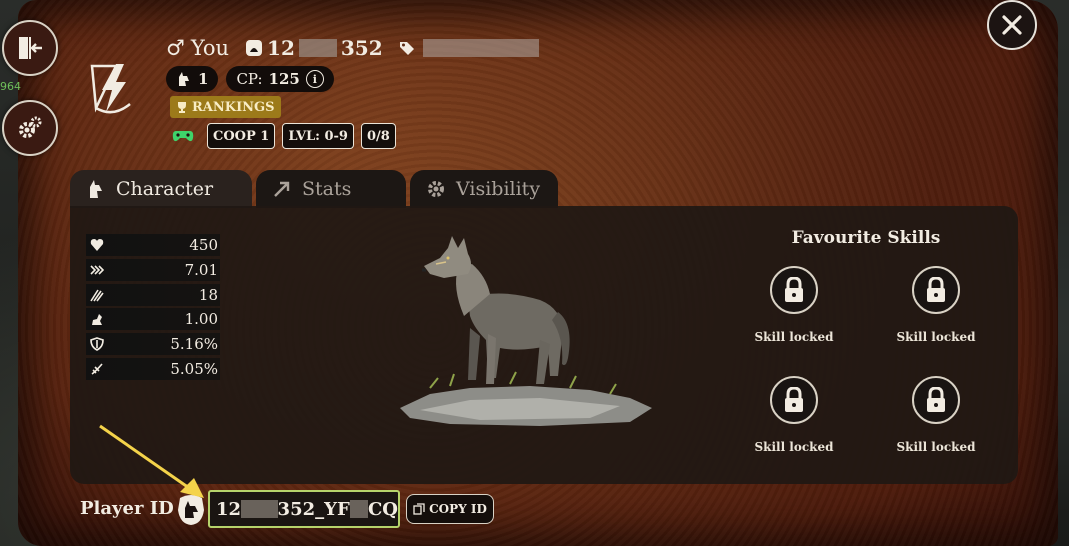 The height and width of the screenshot is (546, 1069). I want to click on stat-critical-value: 5.05%, so click(194, 368).